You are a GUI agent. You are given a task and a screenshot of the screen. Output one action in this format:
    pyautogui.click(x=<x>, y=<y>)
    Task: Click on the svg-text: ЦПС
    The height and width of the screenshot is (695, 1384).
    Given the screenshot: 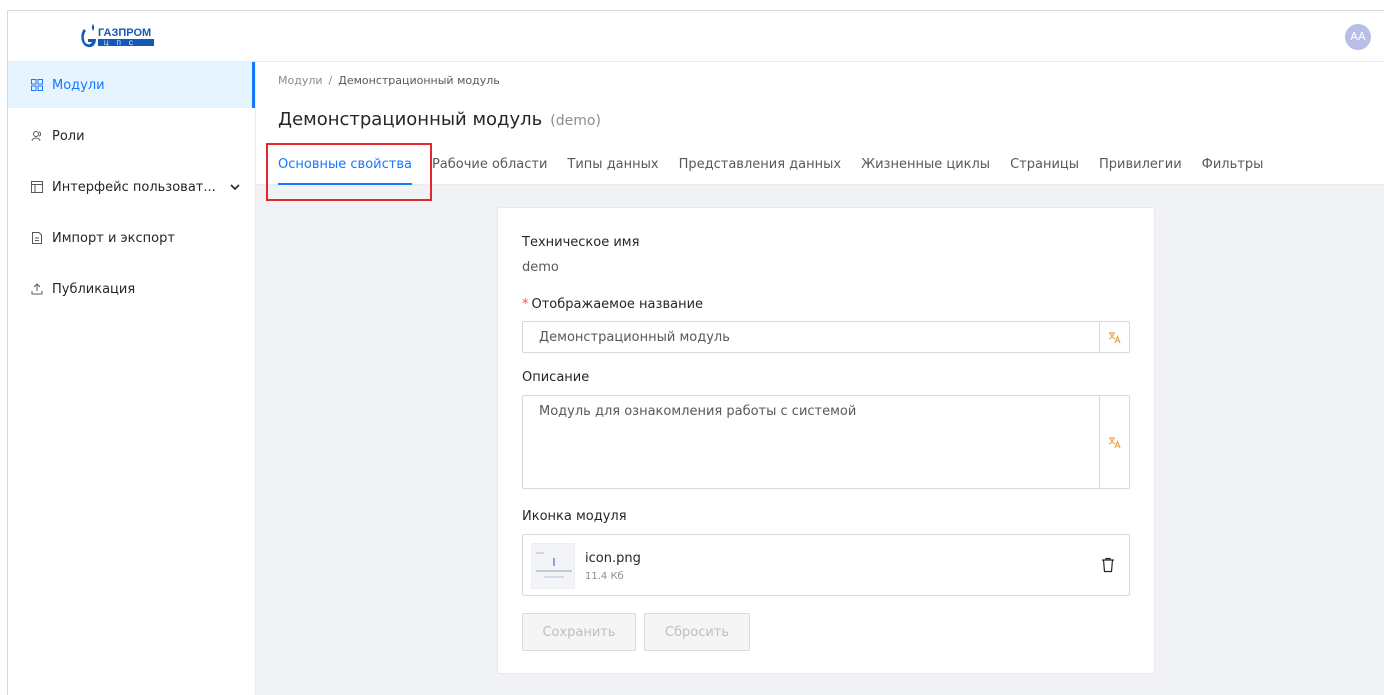 What is the action you would take?
    pyautogui.click(x=122, y=44)
    